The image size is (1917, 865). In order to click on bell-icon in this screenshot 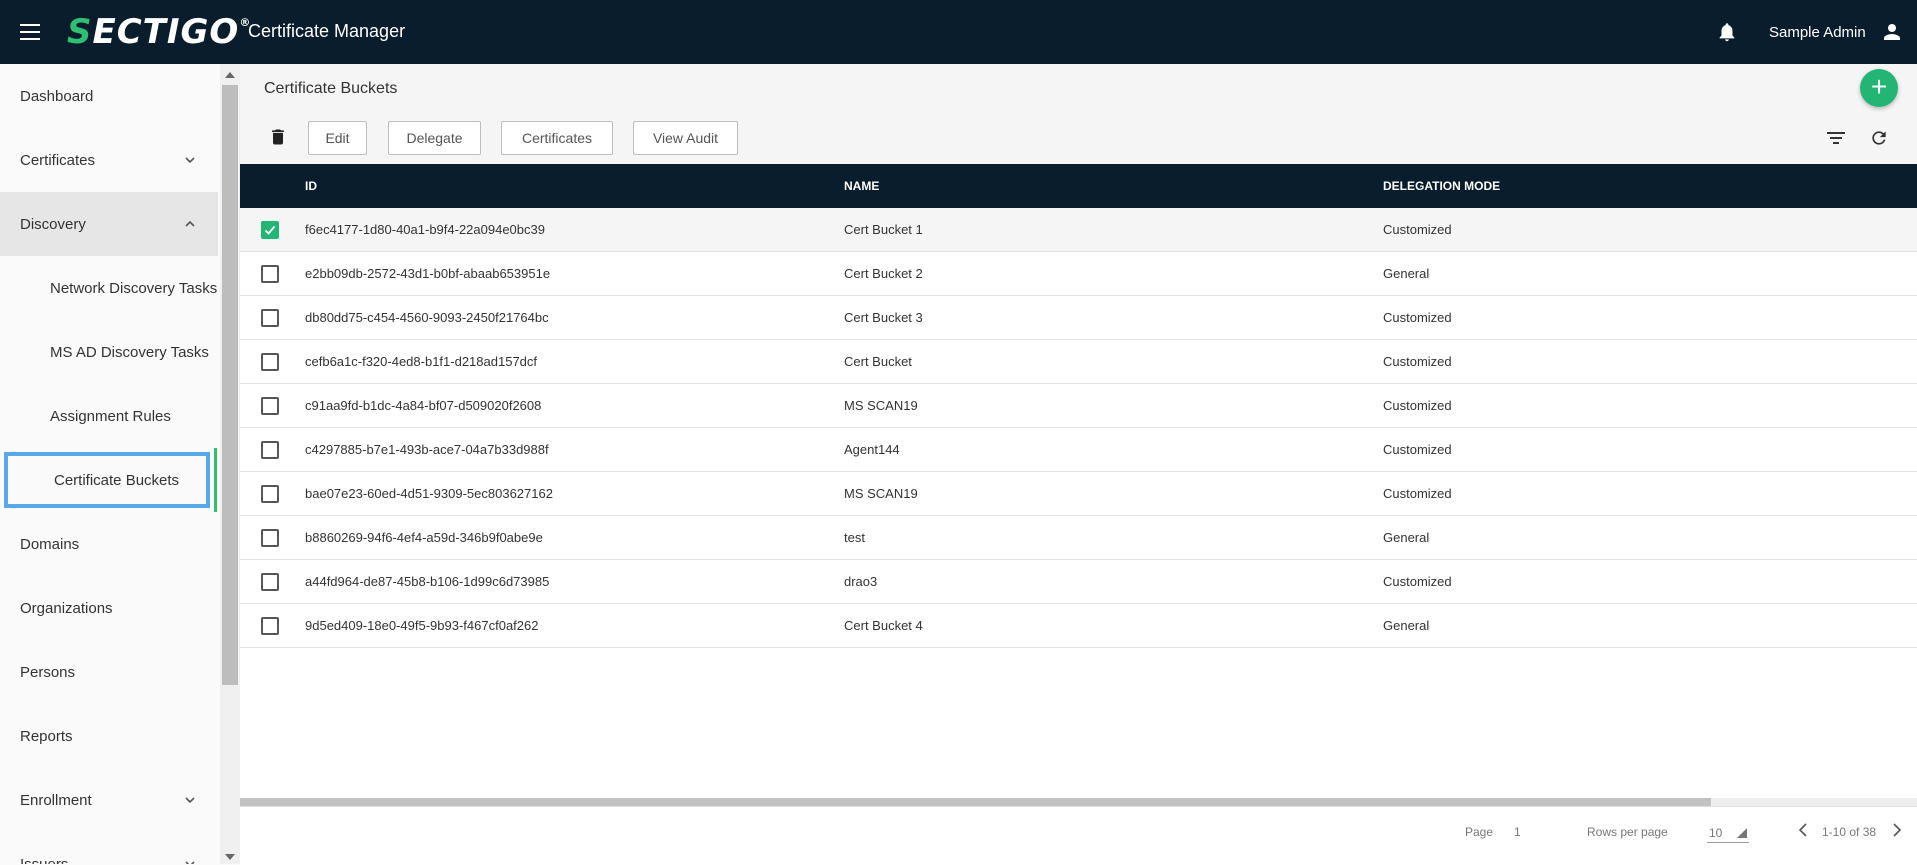, I will do `click(1727, 32)`.